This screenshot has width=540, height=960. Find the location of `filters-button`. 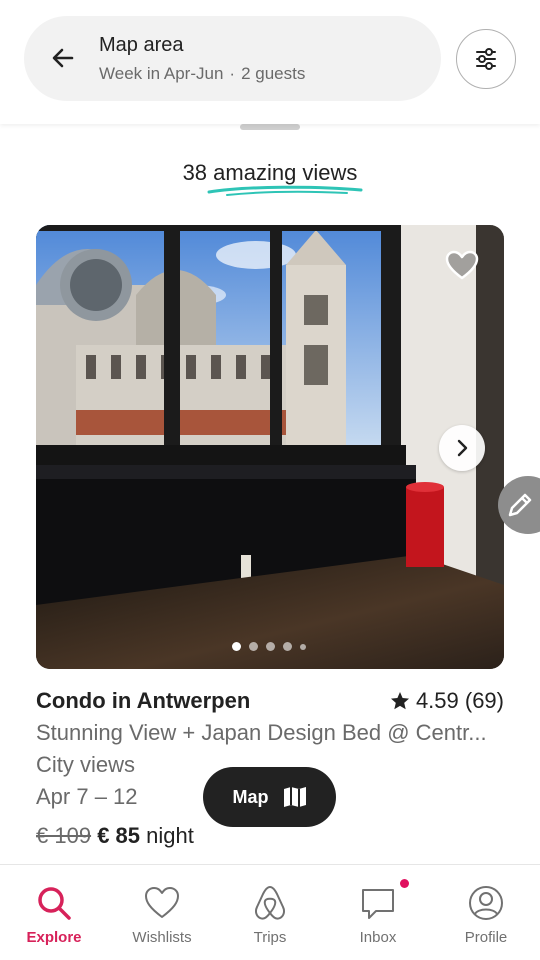

filters-button is located at coordinates (486, 59).